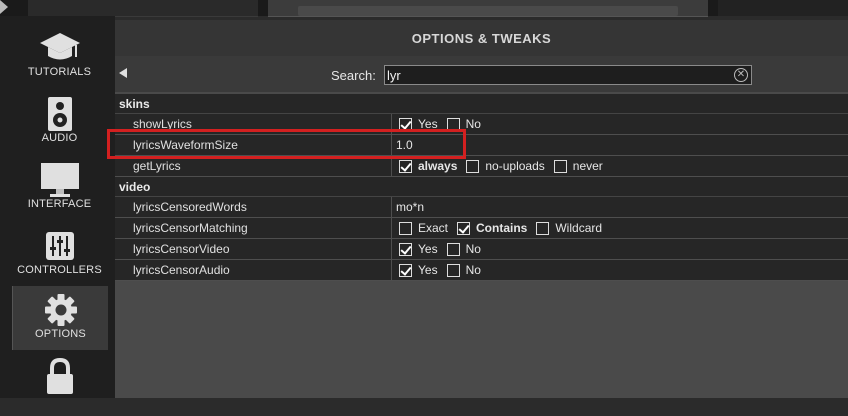  What do you see at coordinates (59, 270) in the screenshot?
I see `sidebar-item-label: CONTROLLERS` at bounding box center [59, 270].